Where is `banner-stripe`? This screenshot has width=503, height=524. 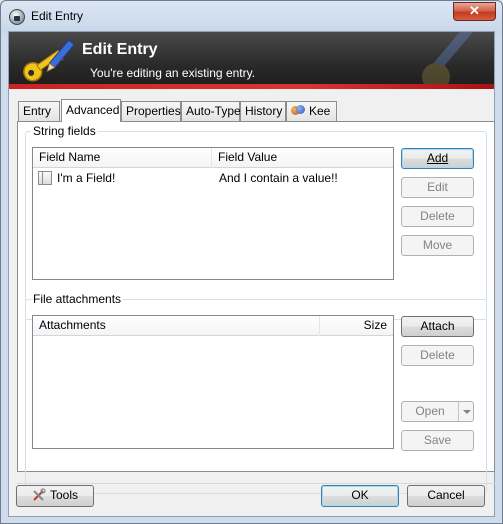
banner-stripe is located at coordinates (251, 86).